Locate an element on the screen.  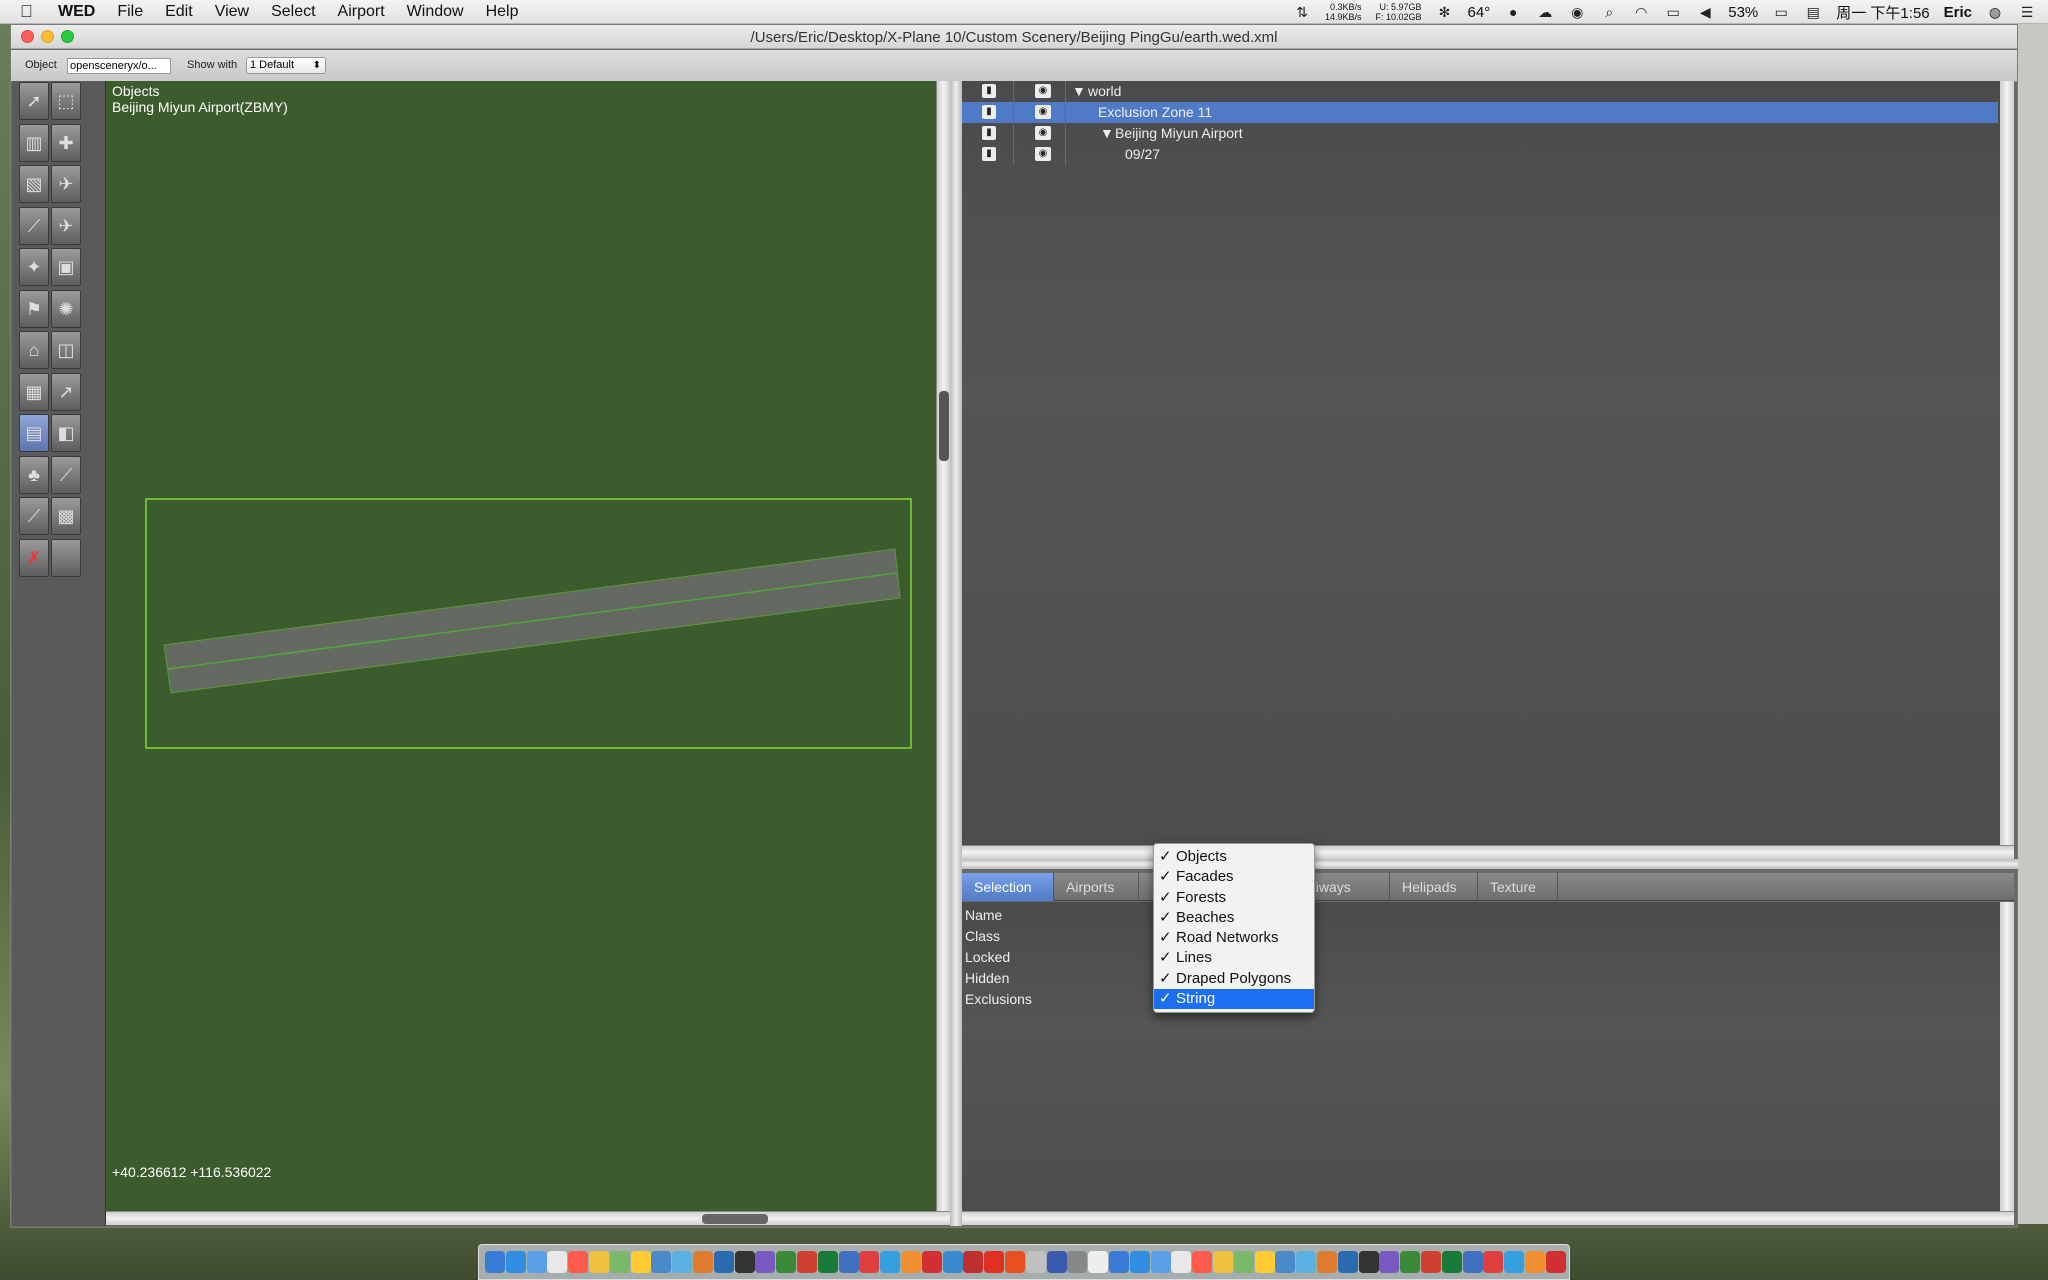
map-vertical-thumb is located at coordinates (944, 426).